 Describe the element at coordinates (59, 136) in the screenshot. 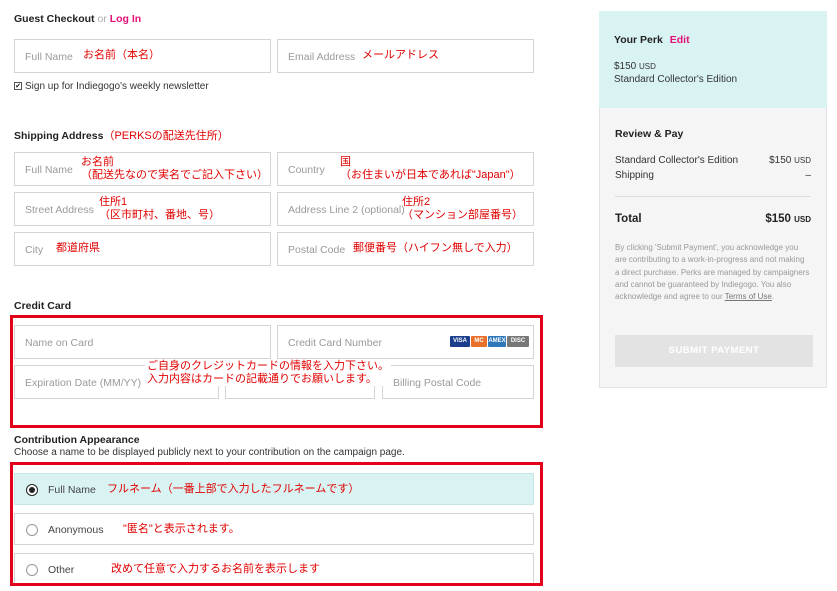

I see `shipping-title: Shipping Address` at that location.